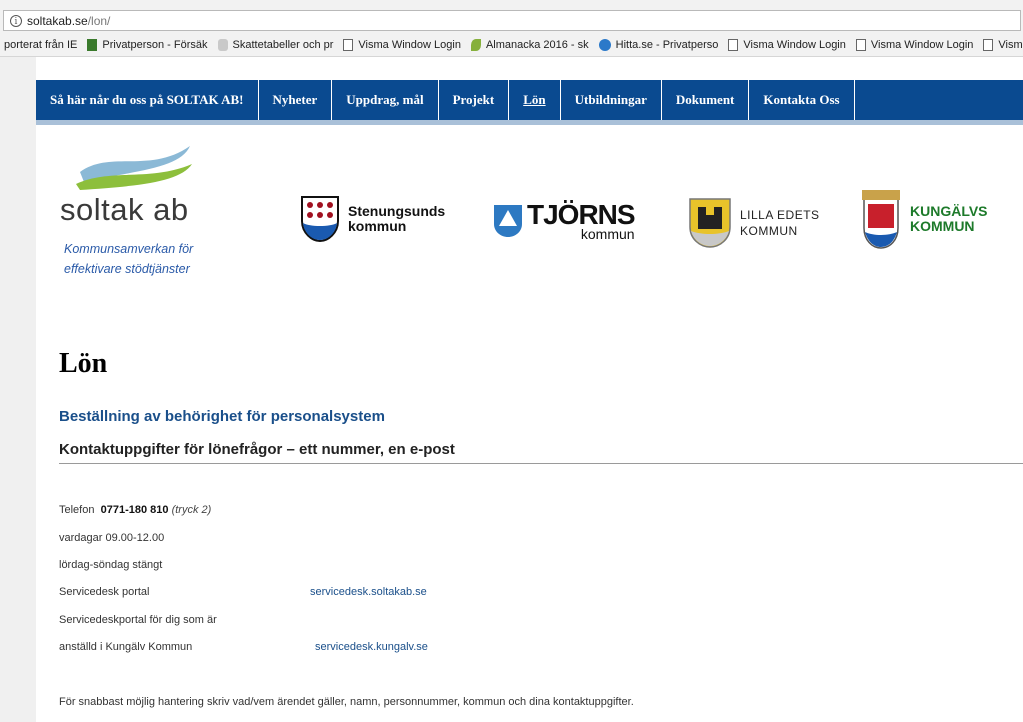 The image size is (1023, 722). I want to click on nav-item-contact-us: Kontakta Oss, so click(802, 100).